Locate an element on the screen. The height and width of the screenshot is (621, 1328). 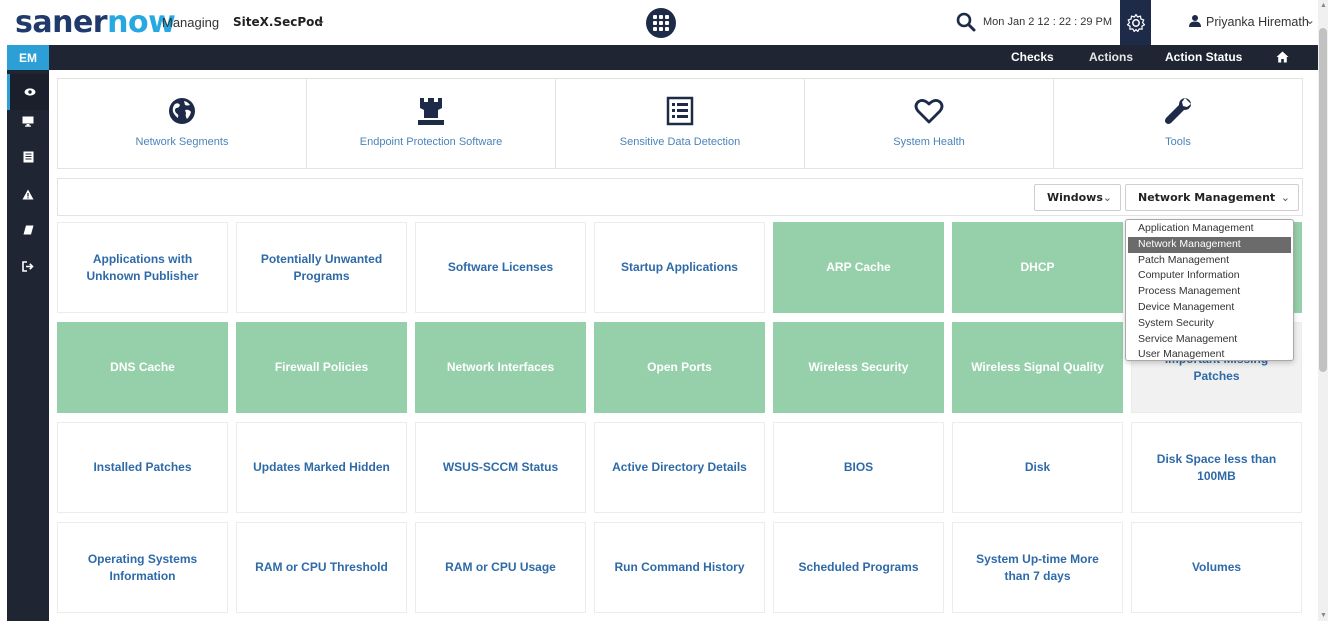
dropdown-option: Computer Information is located at coordinates (1209, 276).